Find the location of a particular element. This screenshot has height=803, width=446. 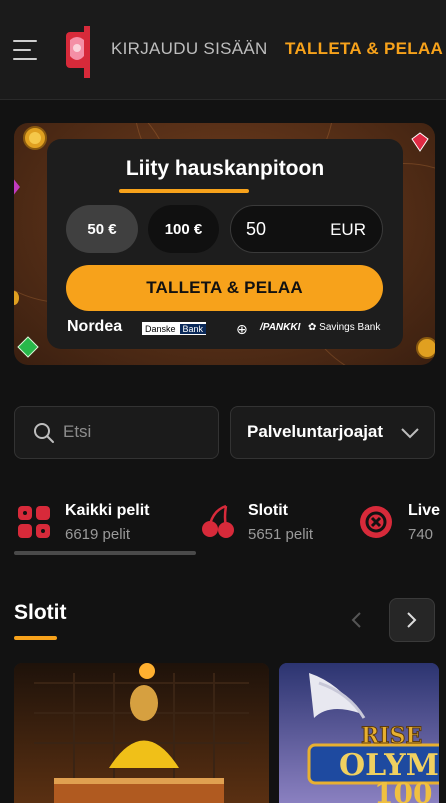

category-count: 6619 pelit is located at coordinates (98, 534).